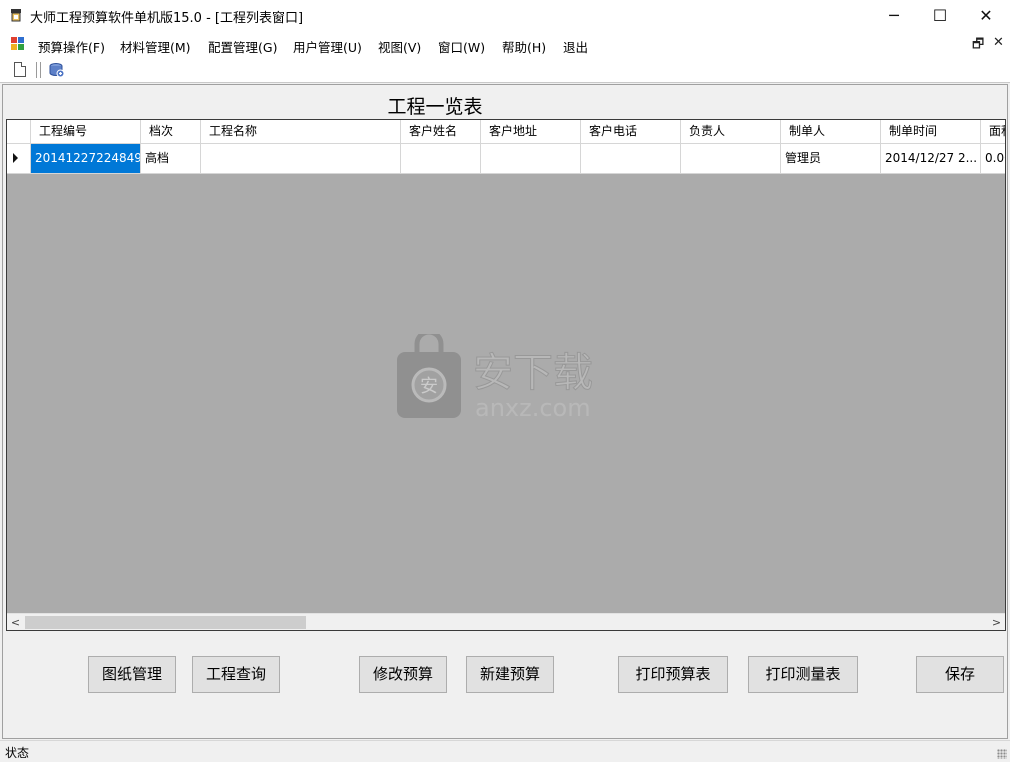 The image size is (1010, 762). I want to click on resize-grip-icon, so click(1002, 754).